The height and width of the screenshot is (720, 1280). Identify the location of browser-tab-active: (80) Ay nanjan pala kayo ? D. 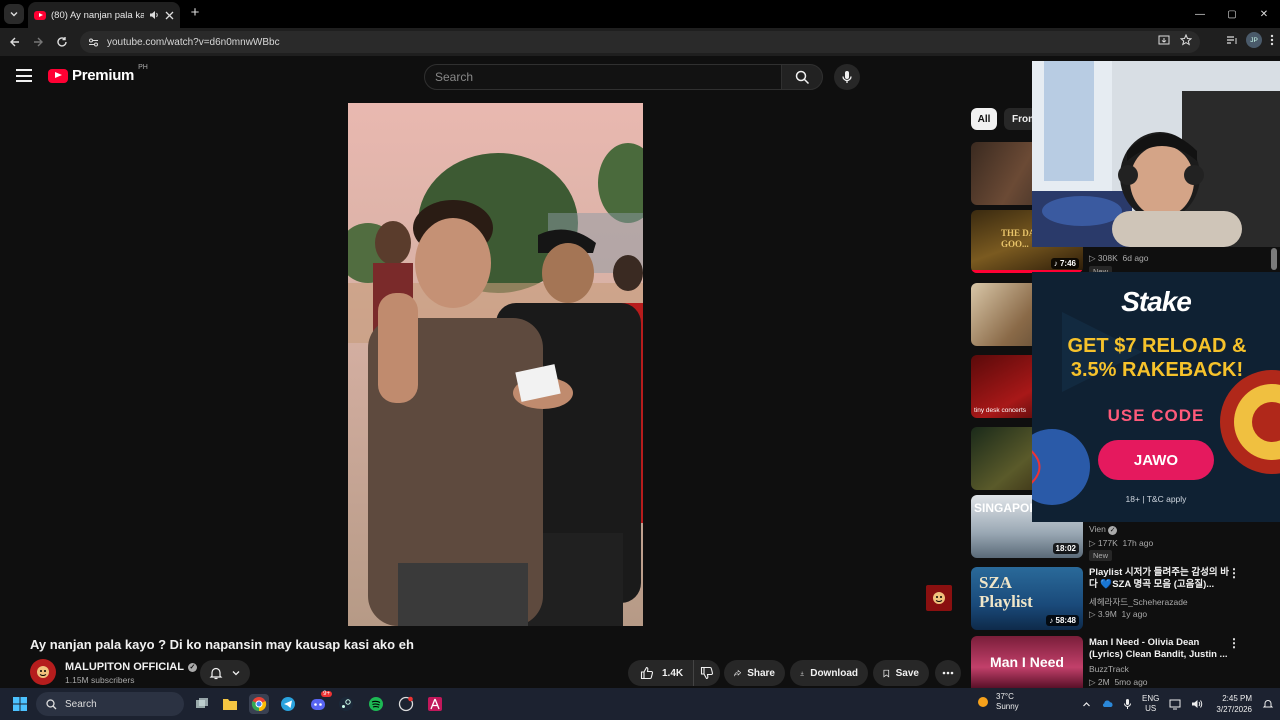
(104, 15).